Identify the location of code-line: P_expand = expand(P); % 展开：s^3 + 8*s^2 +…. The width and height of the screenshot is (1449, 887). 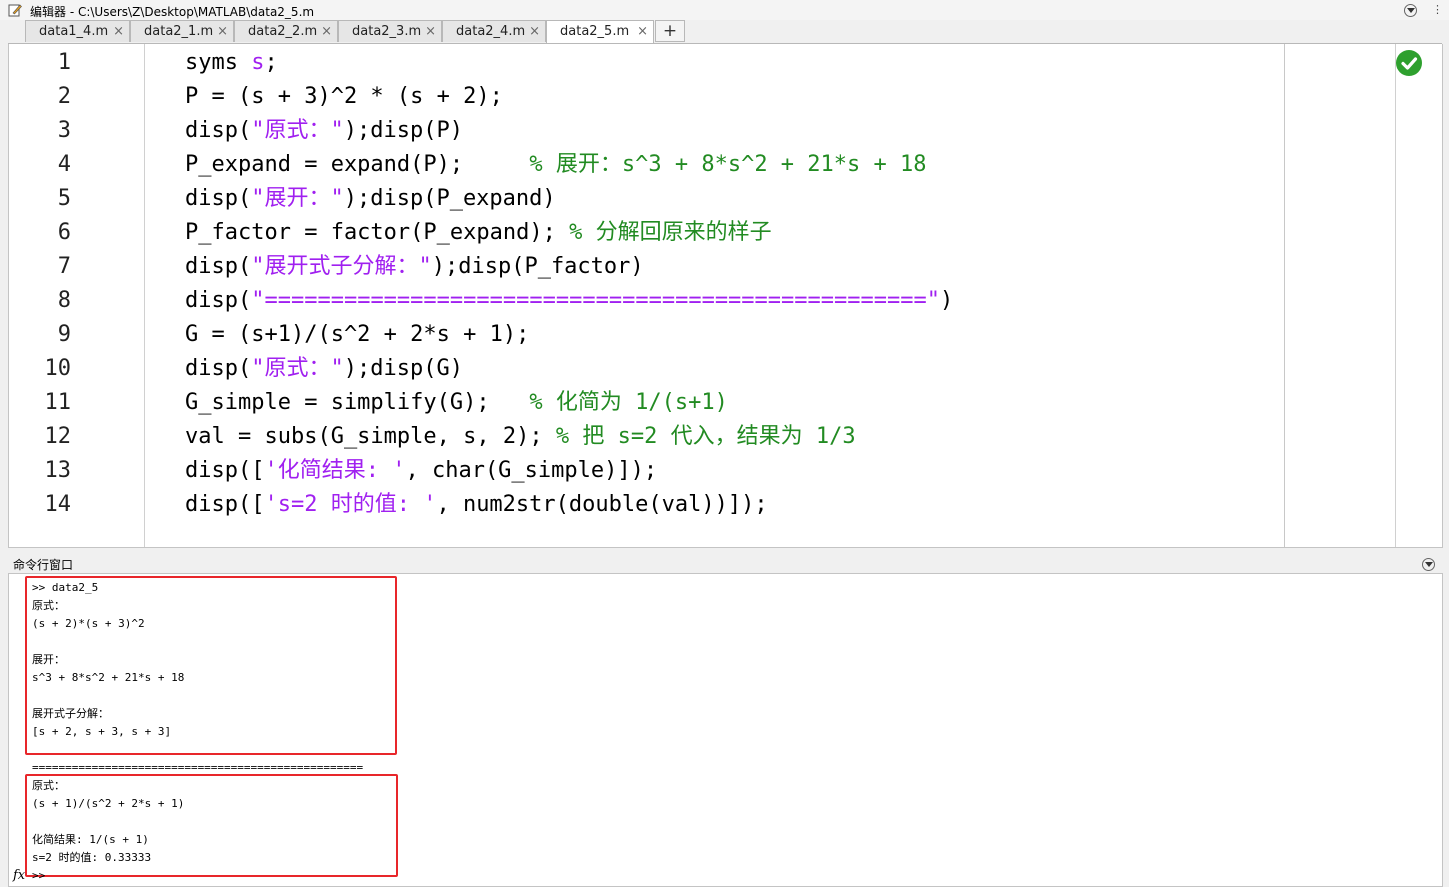
(556, 165).